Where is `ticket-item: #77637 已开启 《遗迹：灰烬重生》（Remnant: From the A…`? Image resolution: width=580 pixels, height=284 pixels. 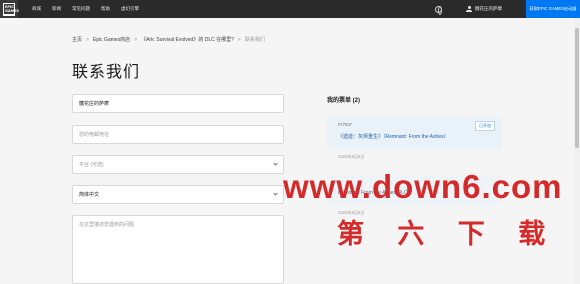
ticket-item: #77637 已开启 《遗迹：灰烬重生》（Remnant: From the A… is located at coordinates (414, 133).